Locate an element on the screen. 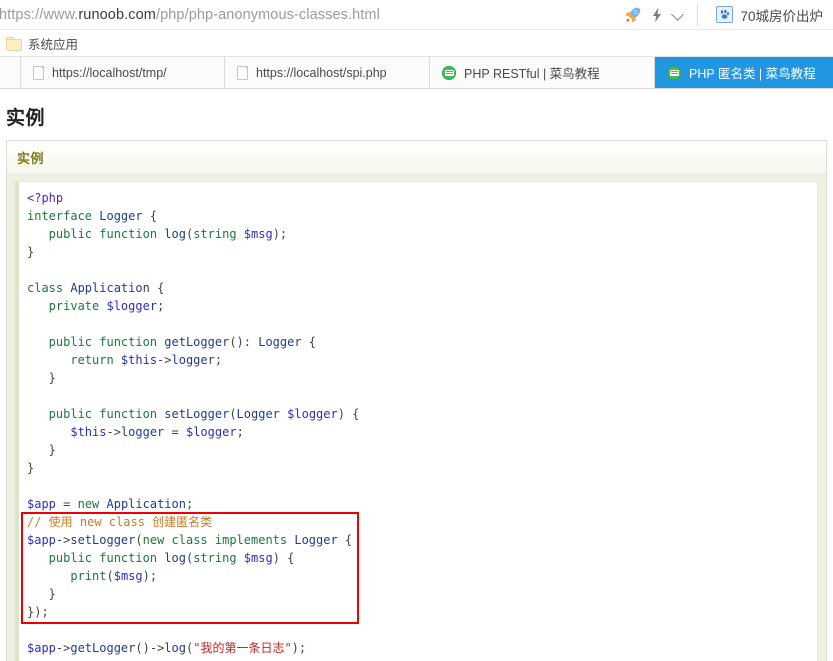 Image resolution: width=833 pixels, height=661 pixels. code-line: class Application { is located at coordinates (422, 288).